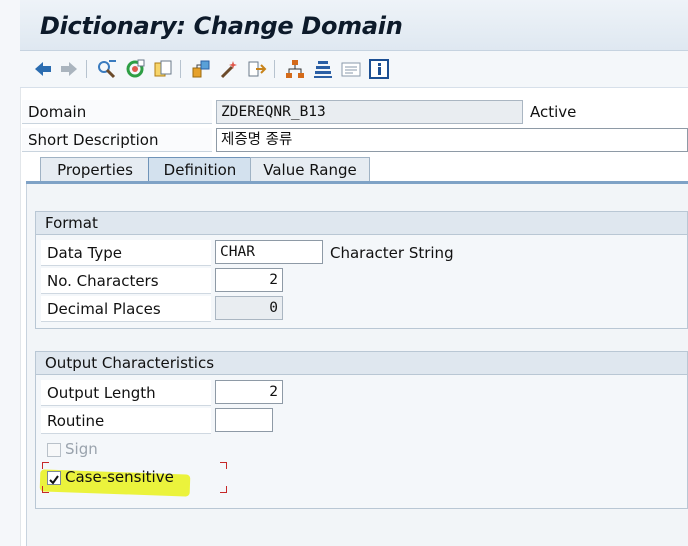  Describe the element at coordinates (81, 449) in the screenshot. I see `sign-label: Sign` at that location.